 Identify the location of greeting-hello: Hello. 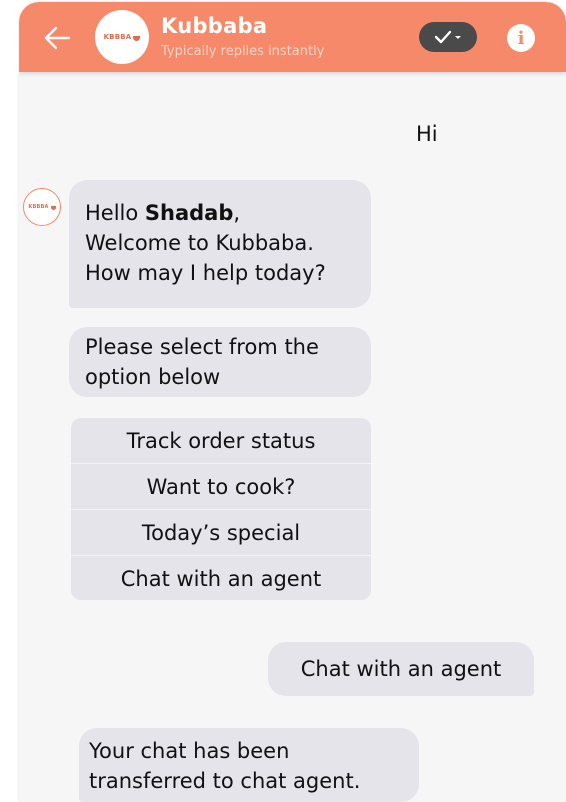
(115, 213).